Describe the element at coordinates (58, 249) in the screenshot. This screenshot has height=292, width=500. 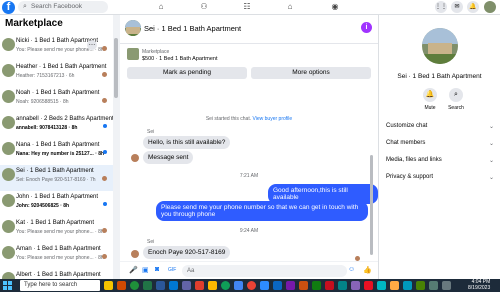
I see `list-item-title: Aman · 1 Bed 1 Bath Apartment` at that location.